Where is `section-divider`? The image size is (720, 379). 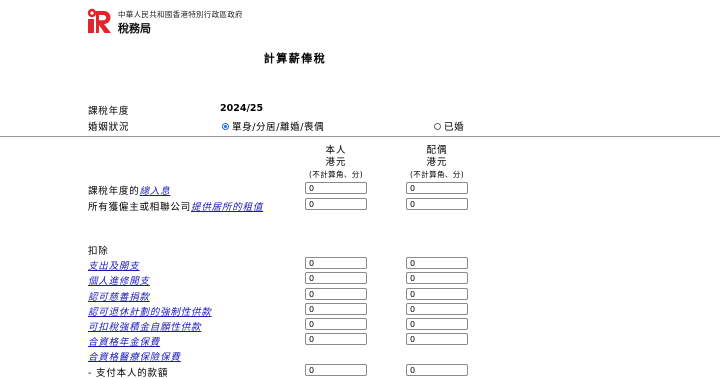
section-divider is located at coordinates (360, 136).